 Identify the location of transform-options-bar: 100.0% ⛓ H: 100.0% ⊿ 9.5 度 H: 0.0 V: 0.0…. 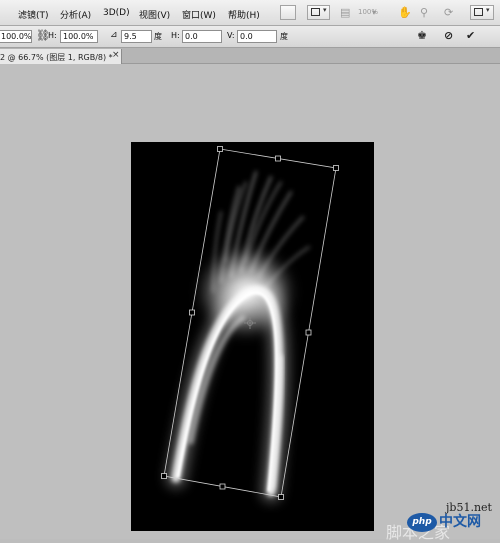
(250, 37).